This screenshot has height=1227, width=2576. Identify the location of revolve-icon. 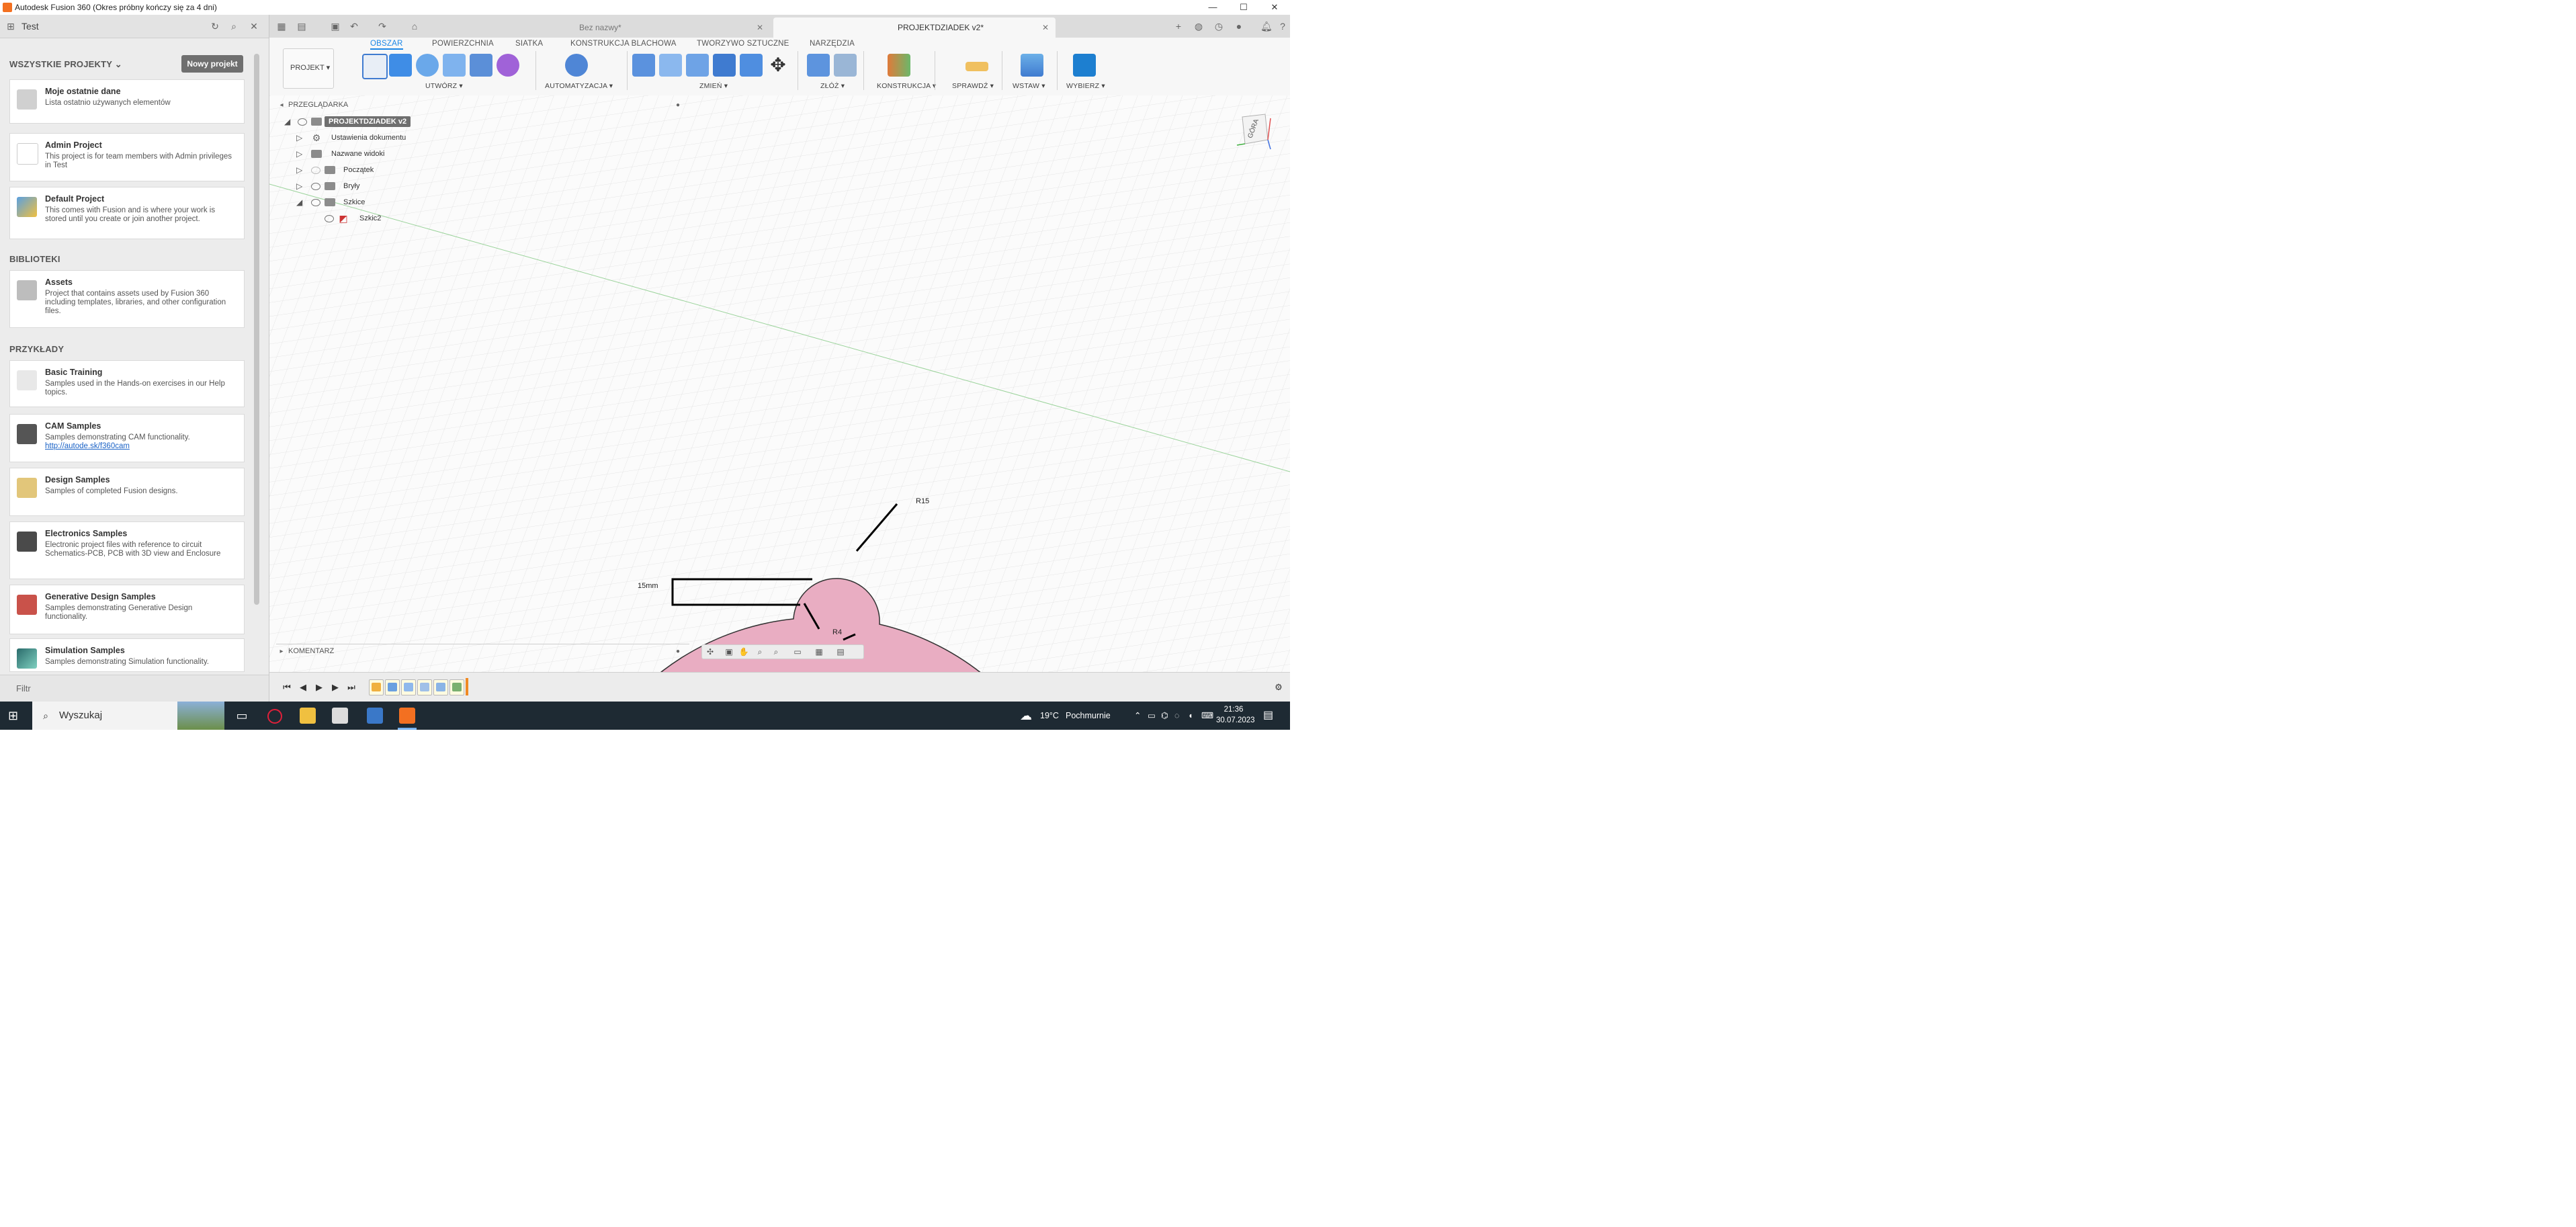
(427, 65).